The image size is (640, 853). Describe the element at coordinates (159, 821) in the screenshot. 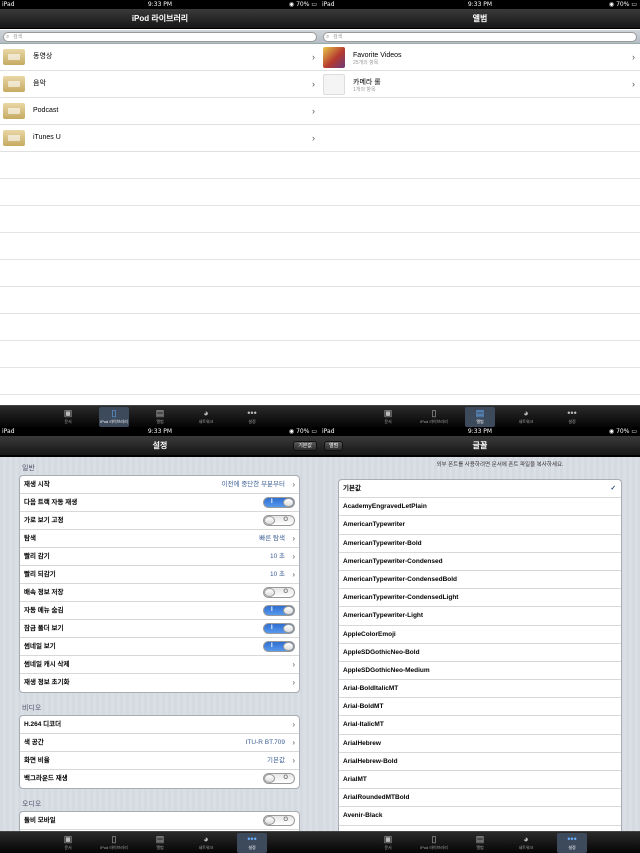

I see `settings-row: 돌비 모바일 O` at that location.